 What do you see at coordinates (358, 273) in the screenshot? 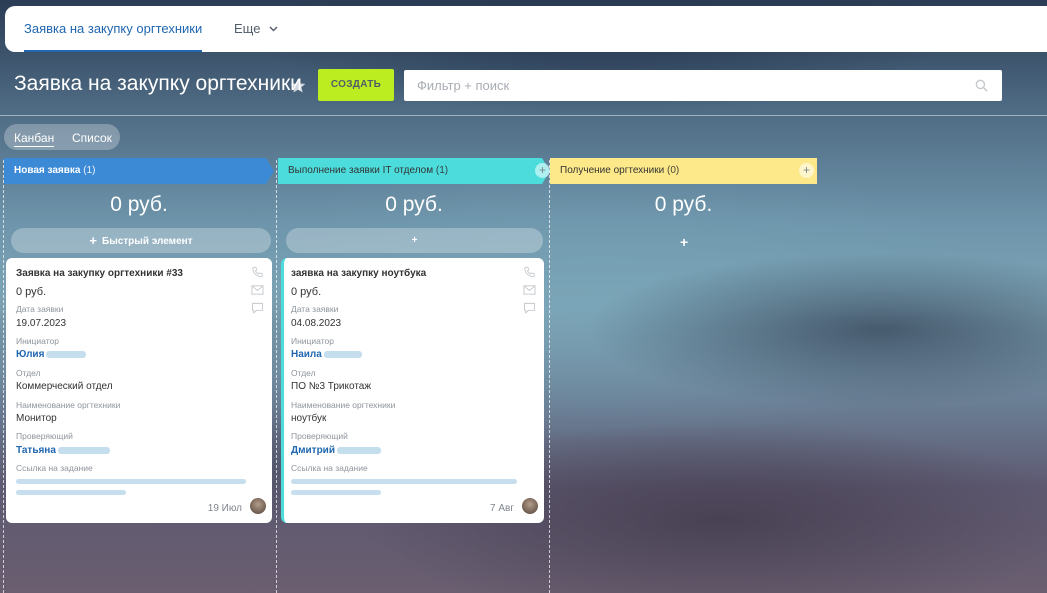
I see `card-title: заявка на закупку ноутбука` at bounding box center [358, 273].